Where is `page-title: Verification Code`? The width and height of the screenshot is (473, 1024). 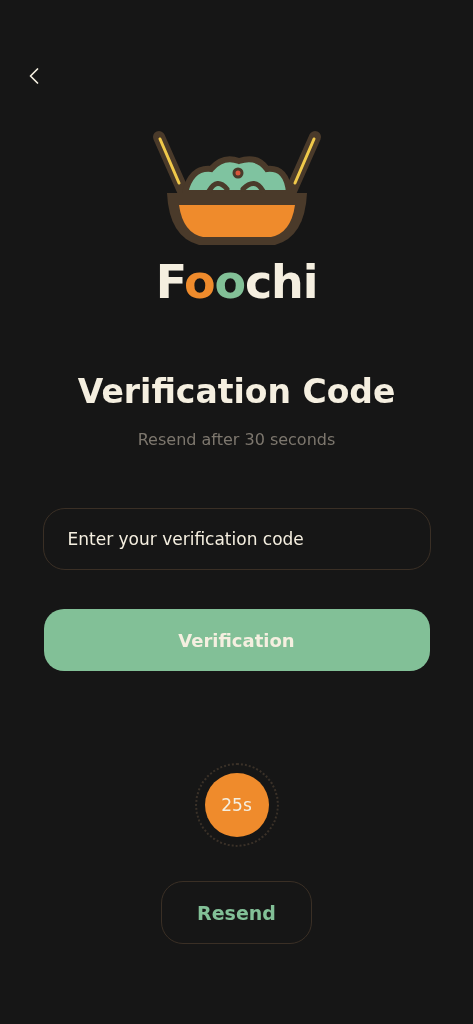 page-title: Verification Code is located at coordinates (236, 392).